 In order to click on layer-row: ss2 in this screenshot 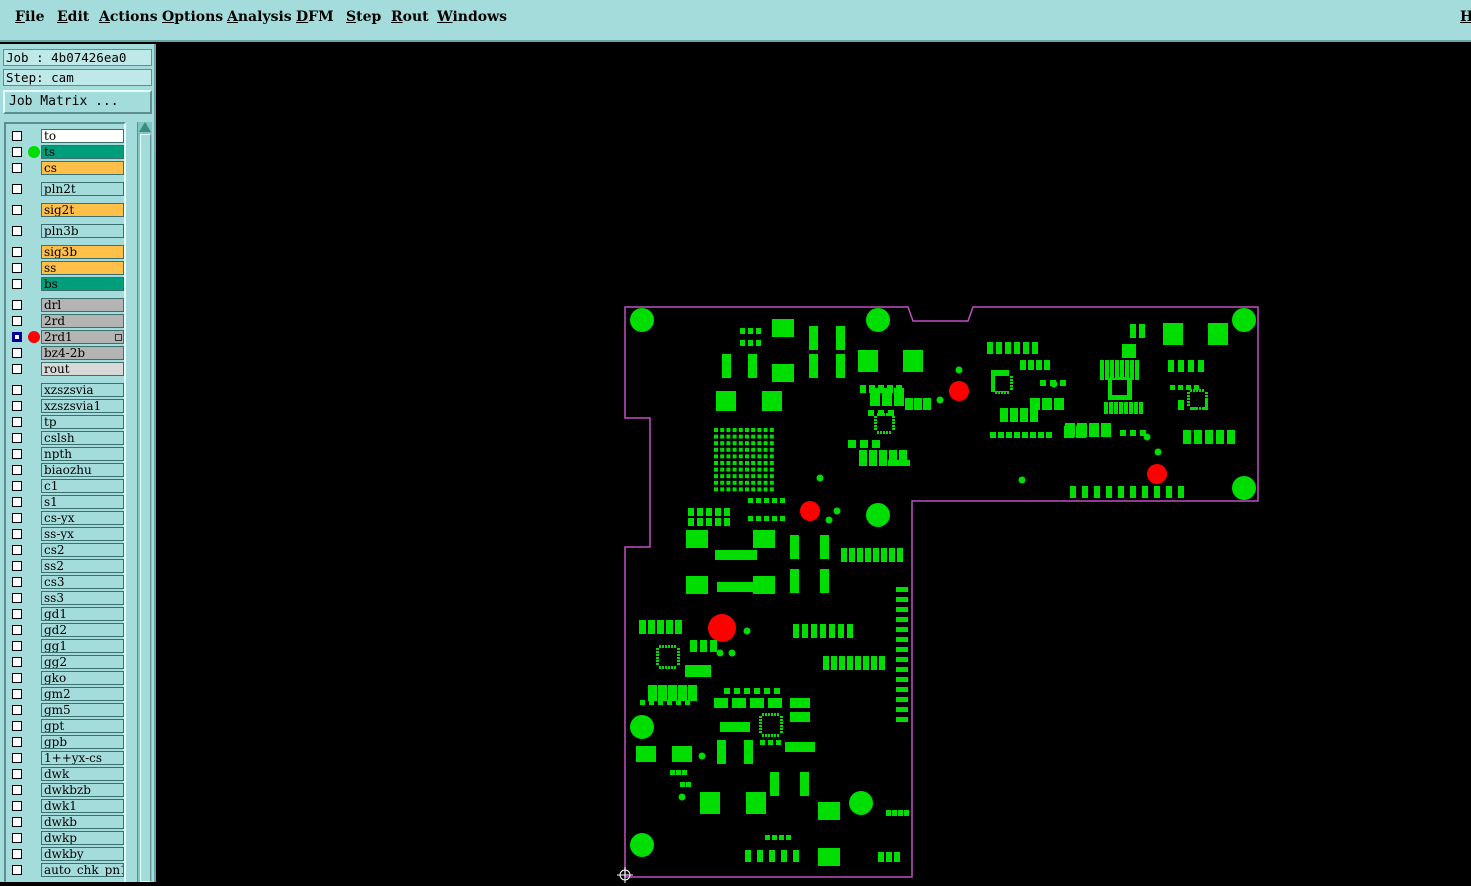, I will do `click(65, 566)`.